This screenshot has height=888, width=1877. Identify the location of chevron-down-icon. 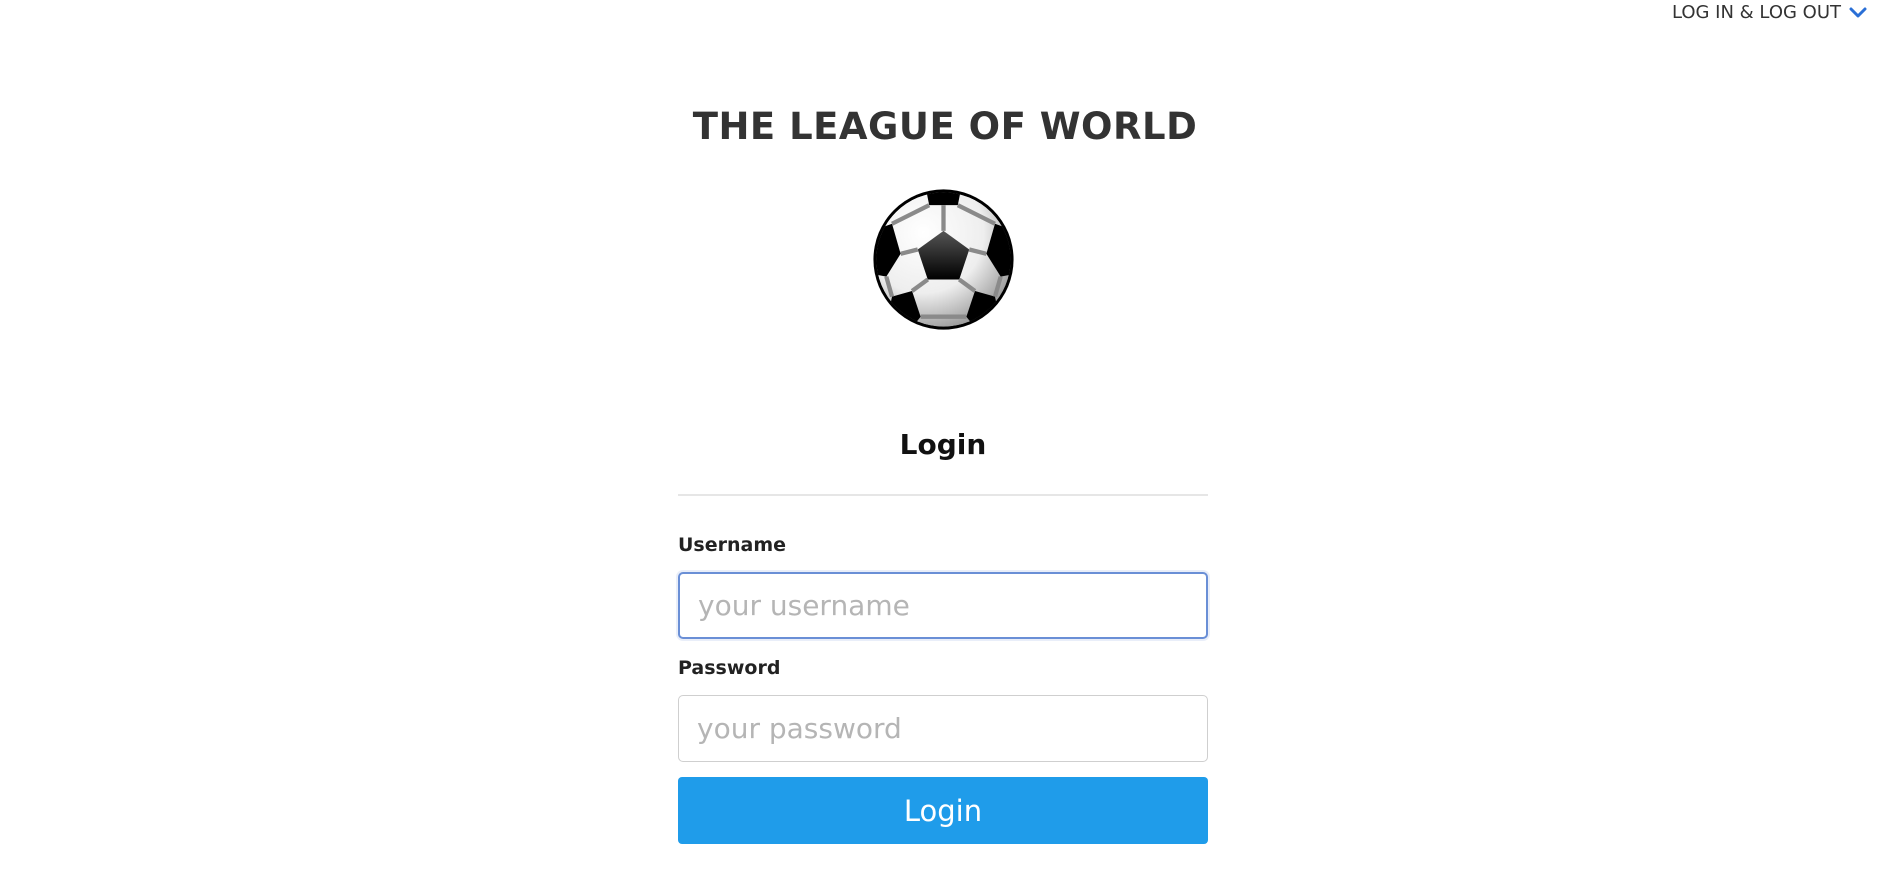
(1858, 12).